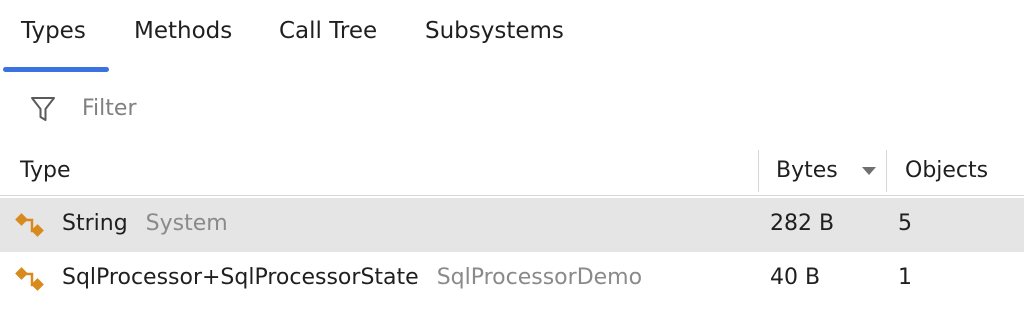  What do you see at coordinates (95, 223) in the screenshot?
I see `type-name-label: String` at bounding box center [95, 223].